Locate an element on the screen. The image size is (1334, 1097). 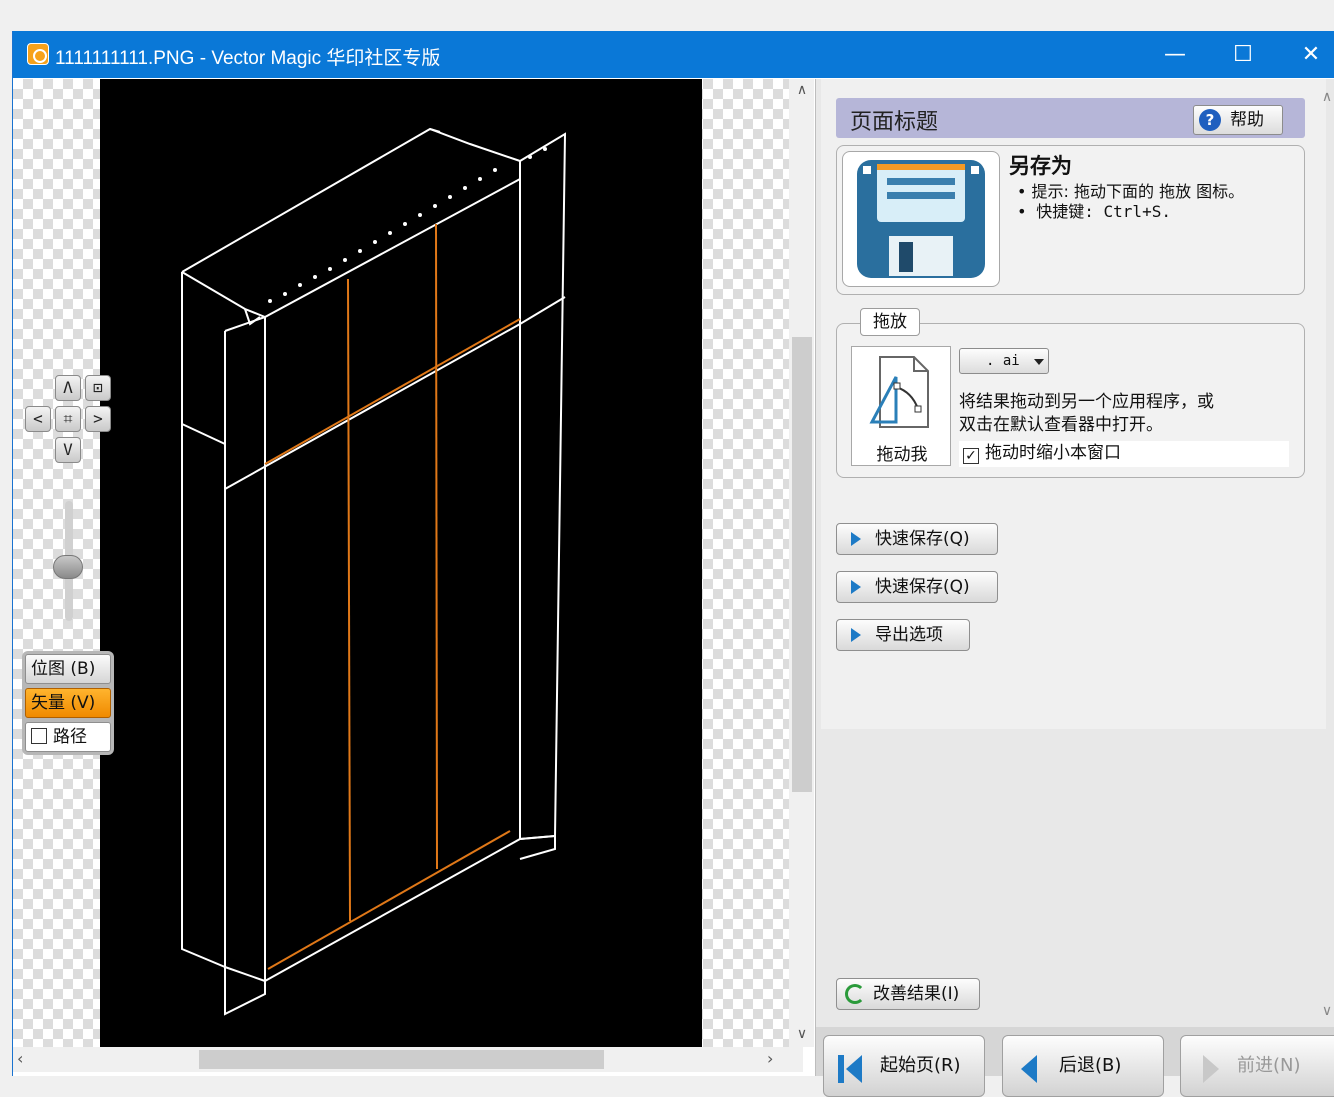
forward-label: 前进(N) is located at coordinates (1269, 1065).